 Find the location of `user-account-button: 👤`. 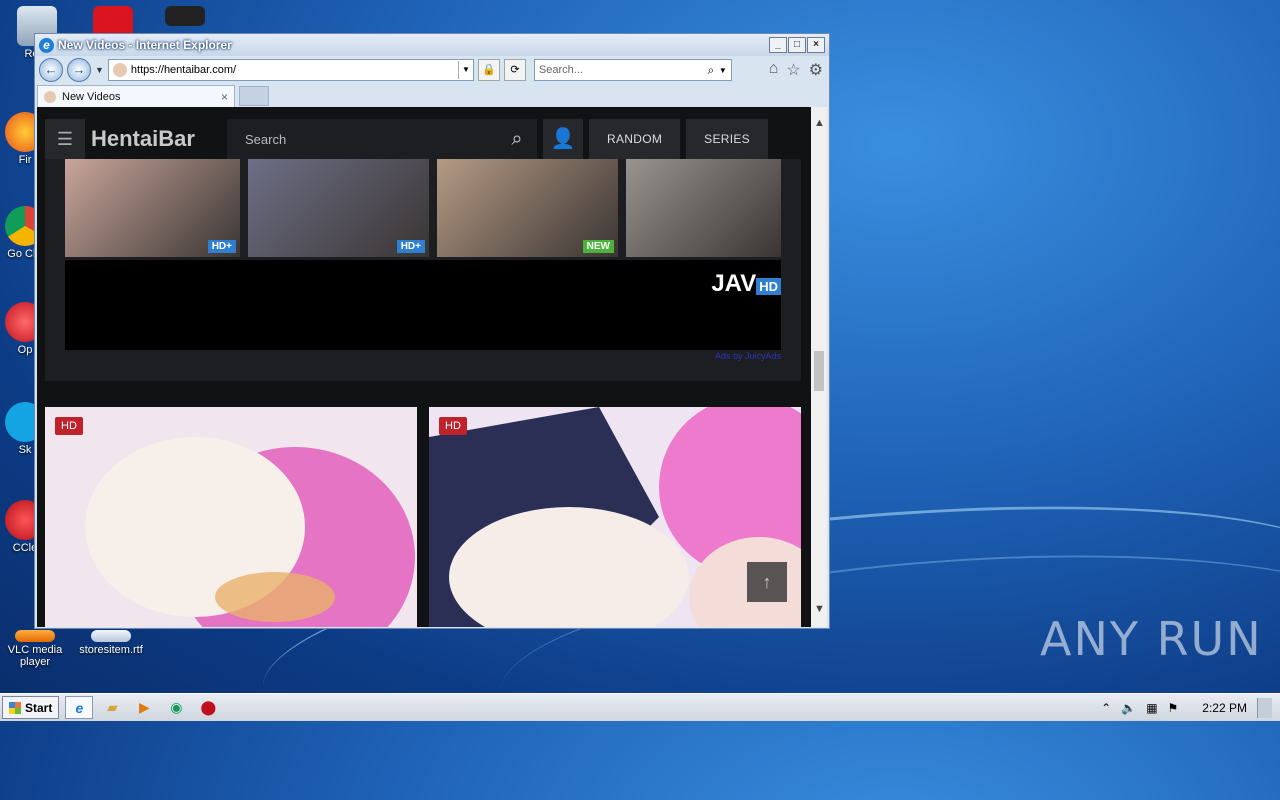

user-account-button: 👤 is located at coordinates (563, 139).